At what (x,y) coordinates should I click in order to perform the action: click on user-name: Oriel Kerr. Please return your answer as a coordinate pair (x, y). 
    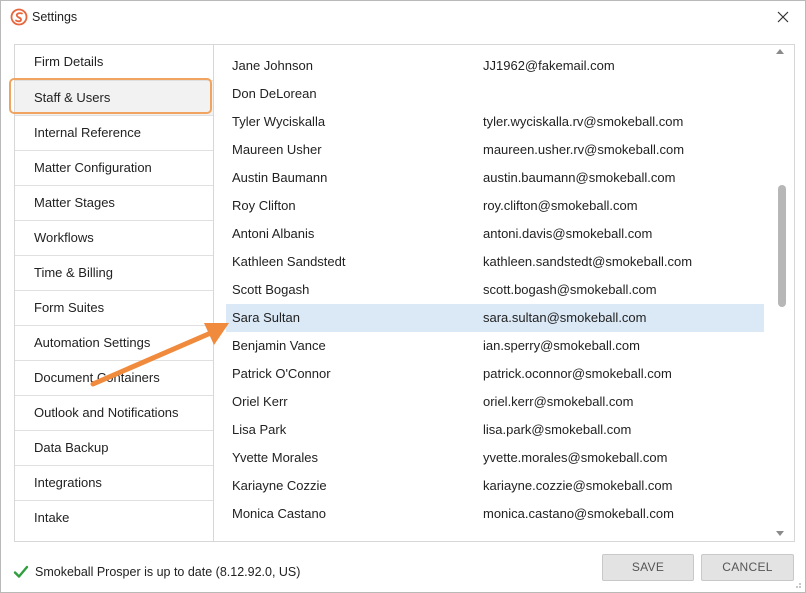
    Looking at the image, I should click on (260, 401).